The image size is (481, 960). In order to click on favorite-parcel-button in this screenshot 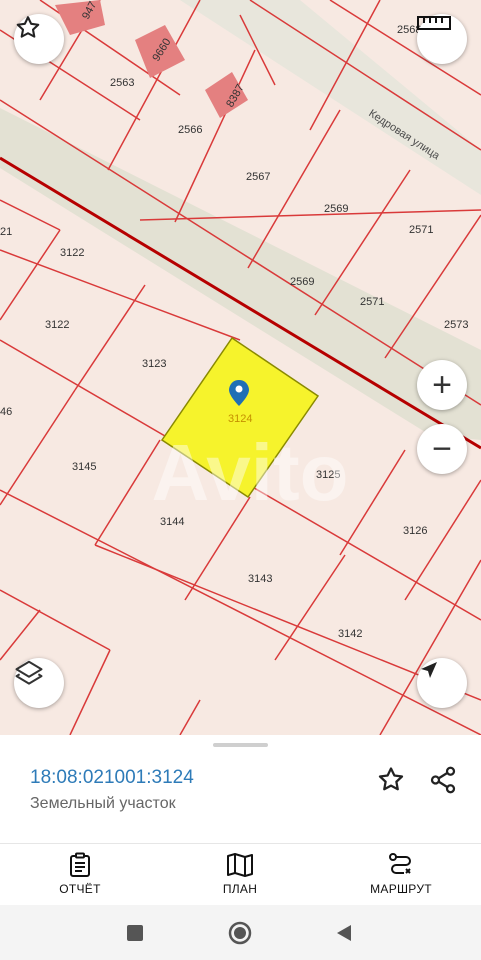, I will do `click(391, 780)`.